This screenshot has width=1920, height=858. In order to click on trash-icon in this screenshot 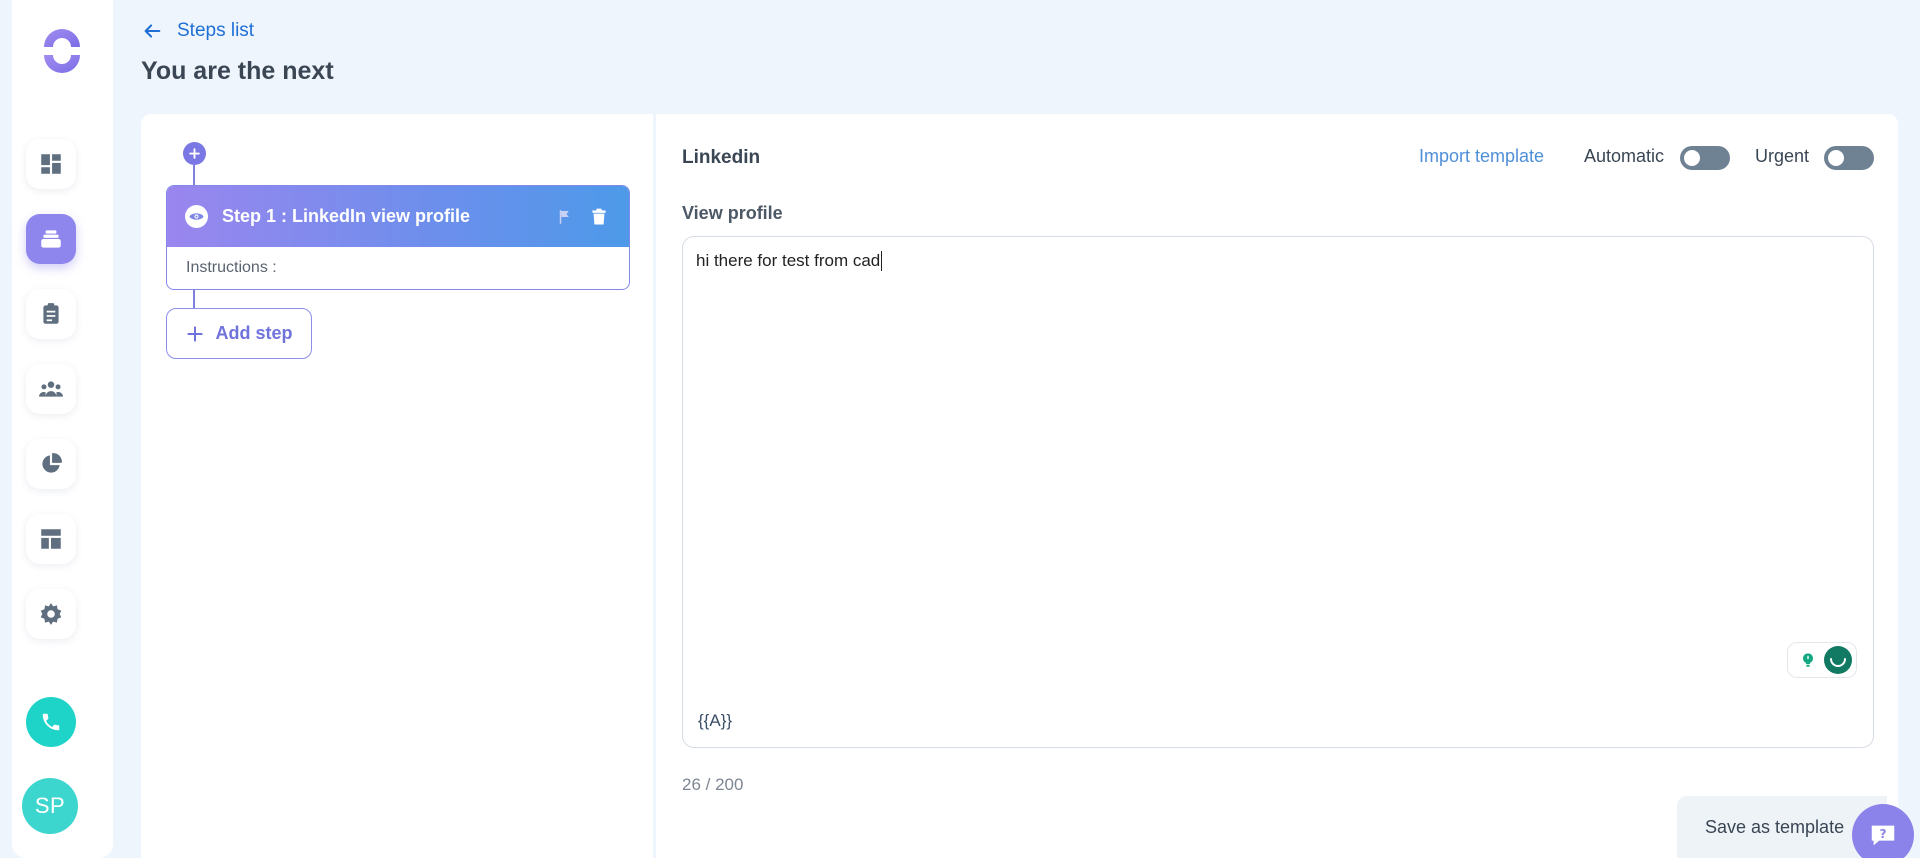, I will do `click(599, 217)`.